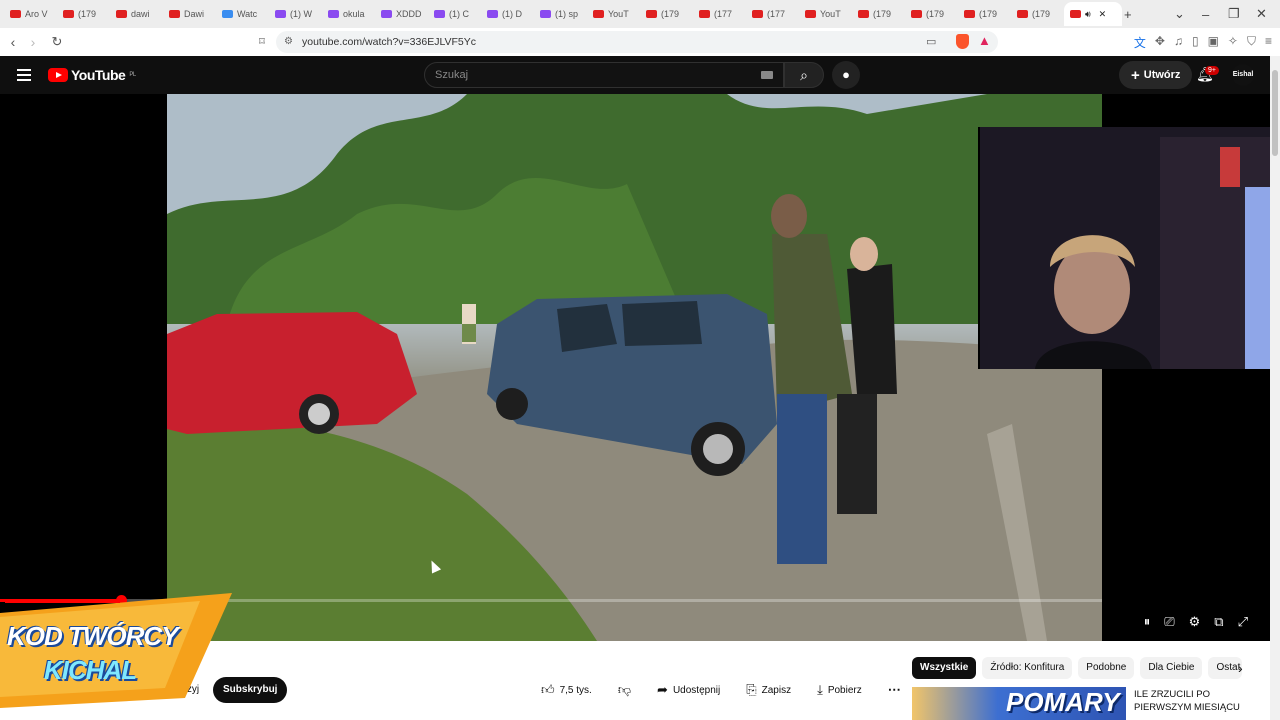 The height and width of the screenshot is (720, 1280). Describe the element at coordinates (604, 75) in the screenshot. I see `search-input: Szukaj` at that location.